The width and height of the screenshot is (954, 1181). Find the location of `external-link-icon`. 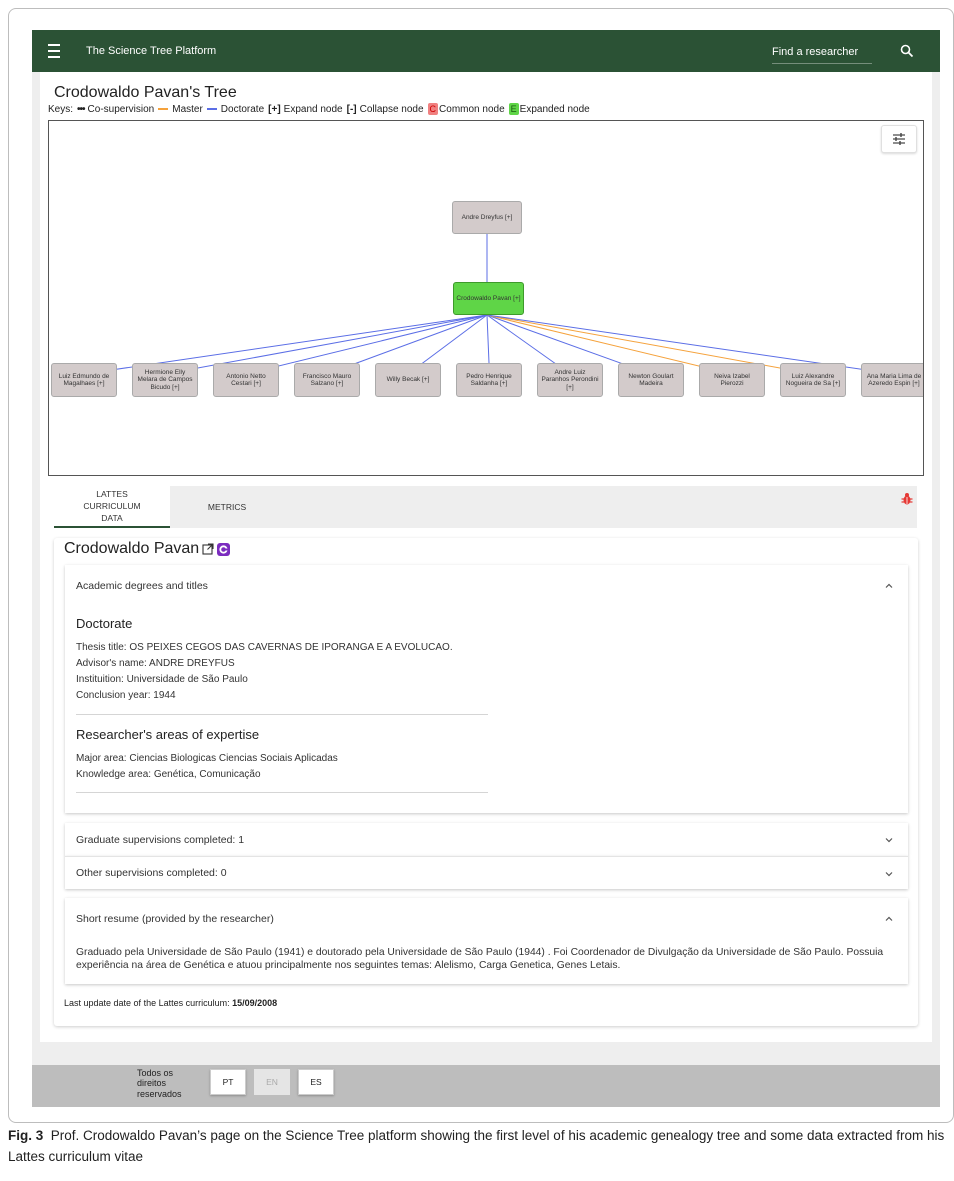

external-link-icon is located at coordinates (208, 549).